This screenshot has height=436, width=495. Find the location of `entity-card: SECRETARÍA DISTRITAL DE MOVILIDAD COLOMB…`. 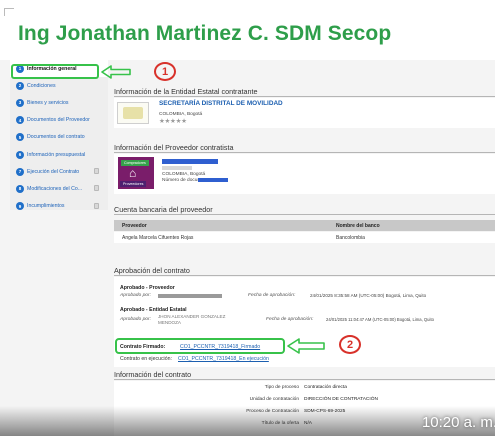

entity-card: SECRETARÍA DISTRITAL DE MOVILIDAD COLOMB… is located at coordinates (304, 113).